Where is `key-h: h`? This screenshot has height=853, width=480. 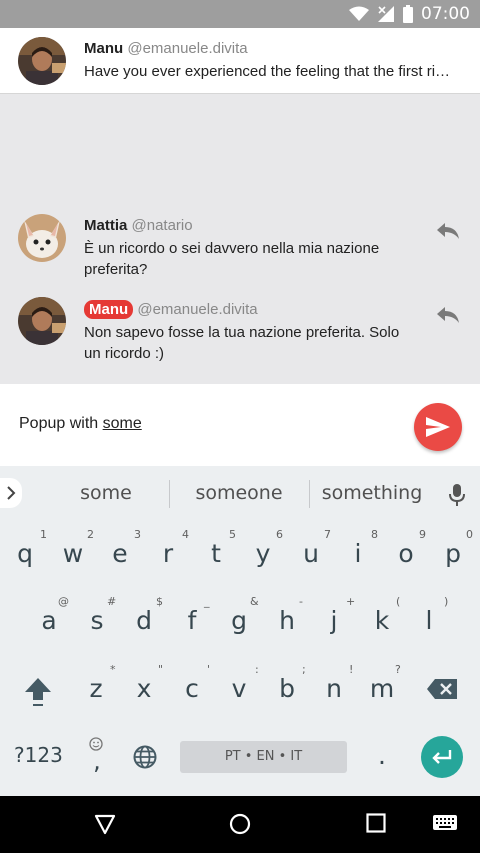 key-h: h is located at coordinates (287, 620).